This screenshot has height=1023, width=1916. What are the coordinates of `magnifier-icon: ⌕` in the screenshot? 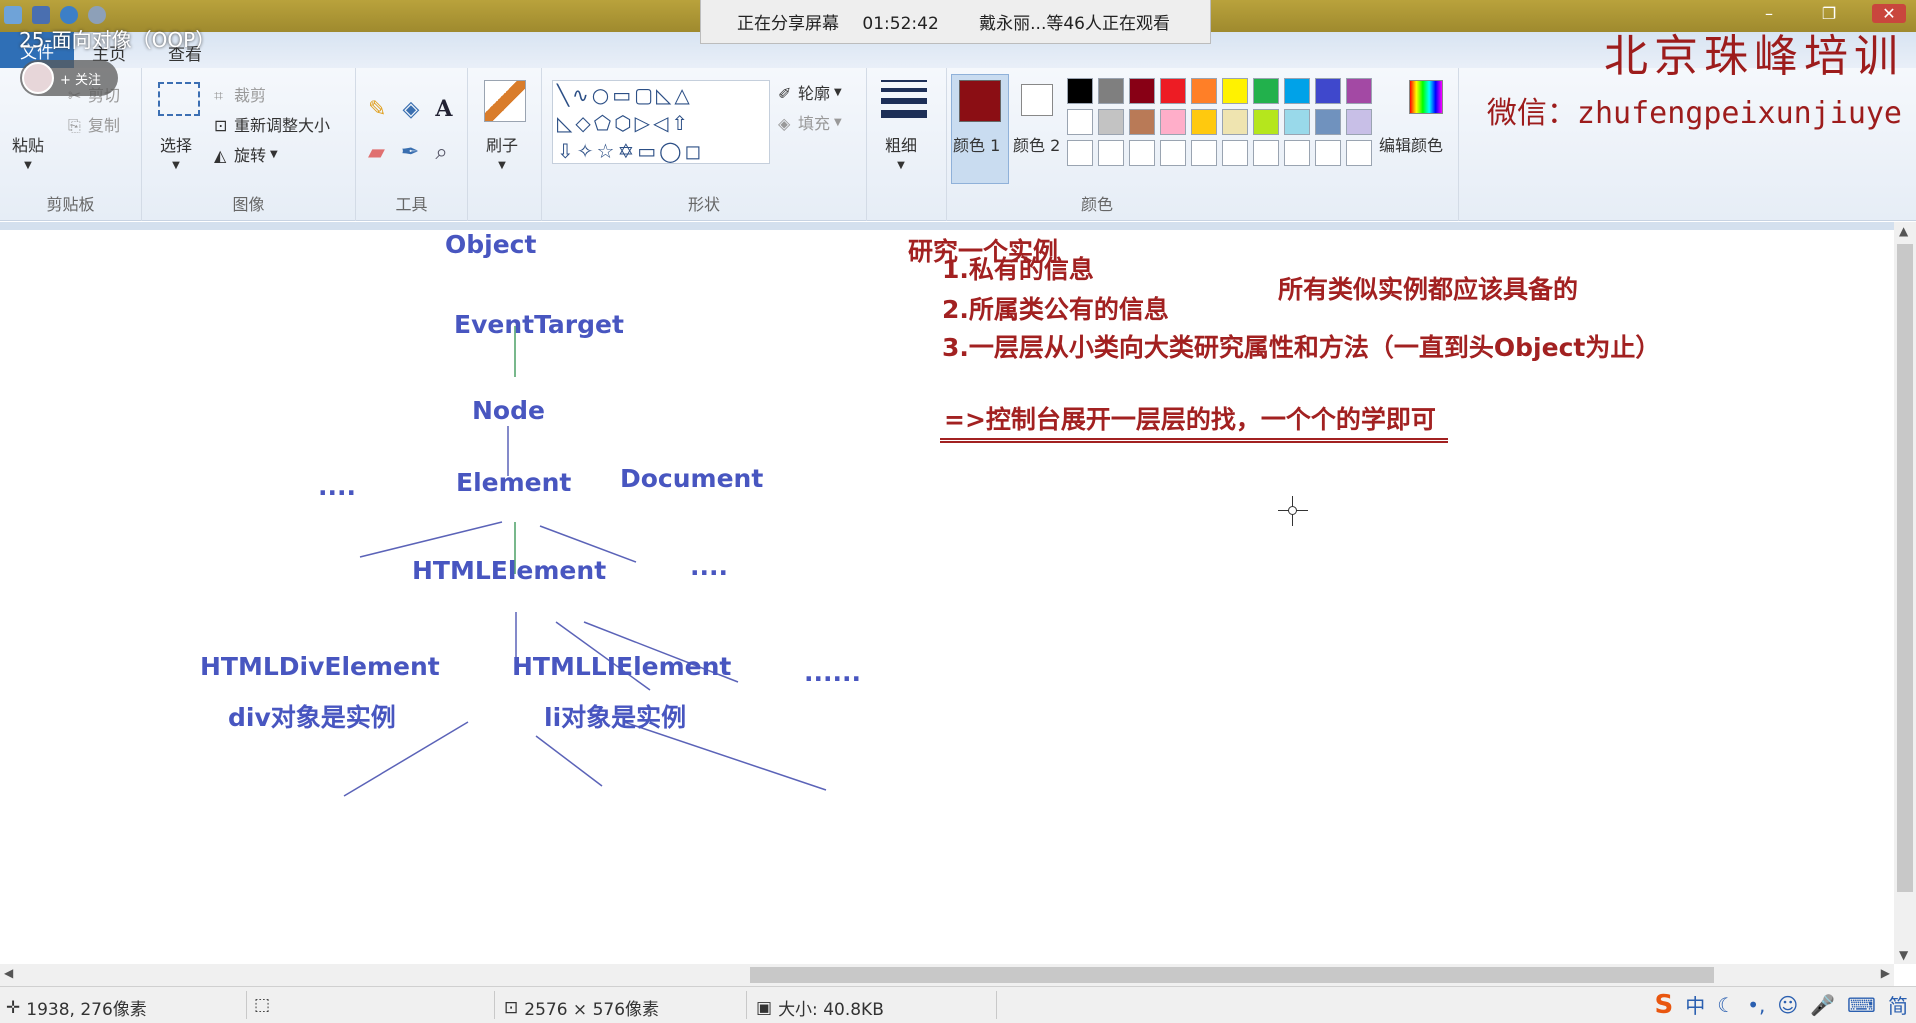 It's located at (441, 152).